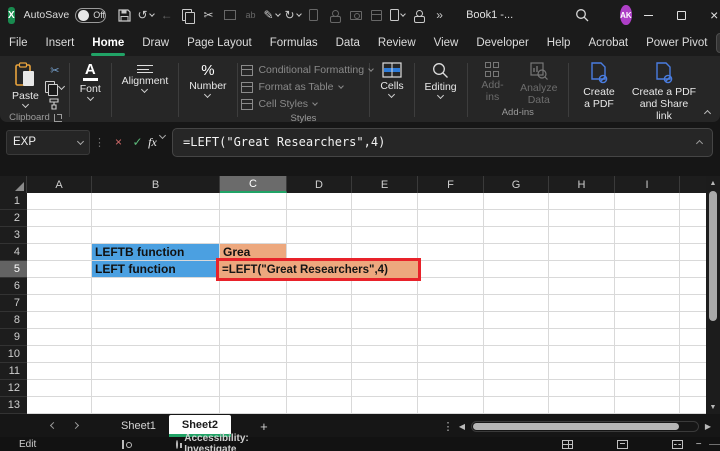 The image size is (720, 451). Describe the element at coordinates (25, 84) in the screenshot. I see `paste-button: Paste` at that location.